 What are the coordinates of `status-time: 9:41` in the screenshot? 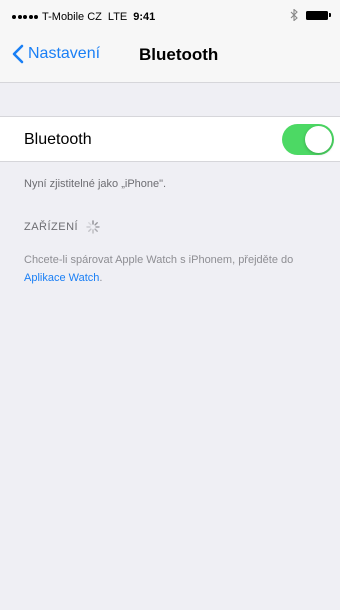 It's located at (144, 17).